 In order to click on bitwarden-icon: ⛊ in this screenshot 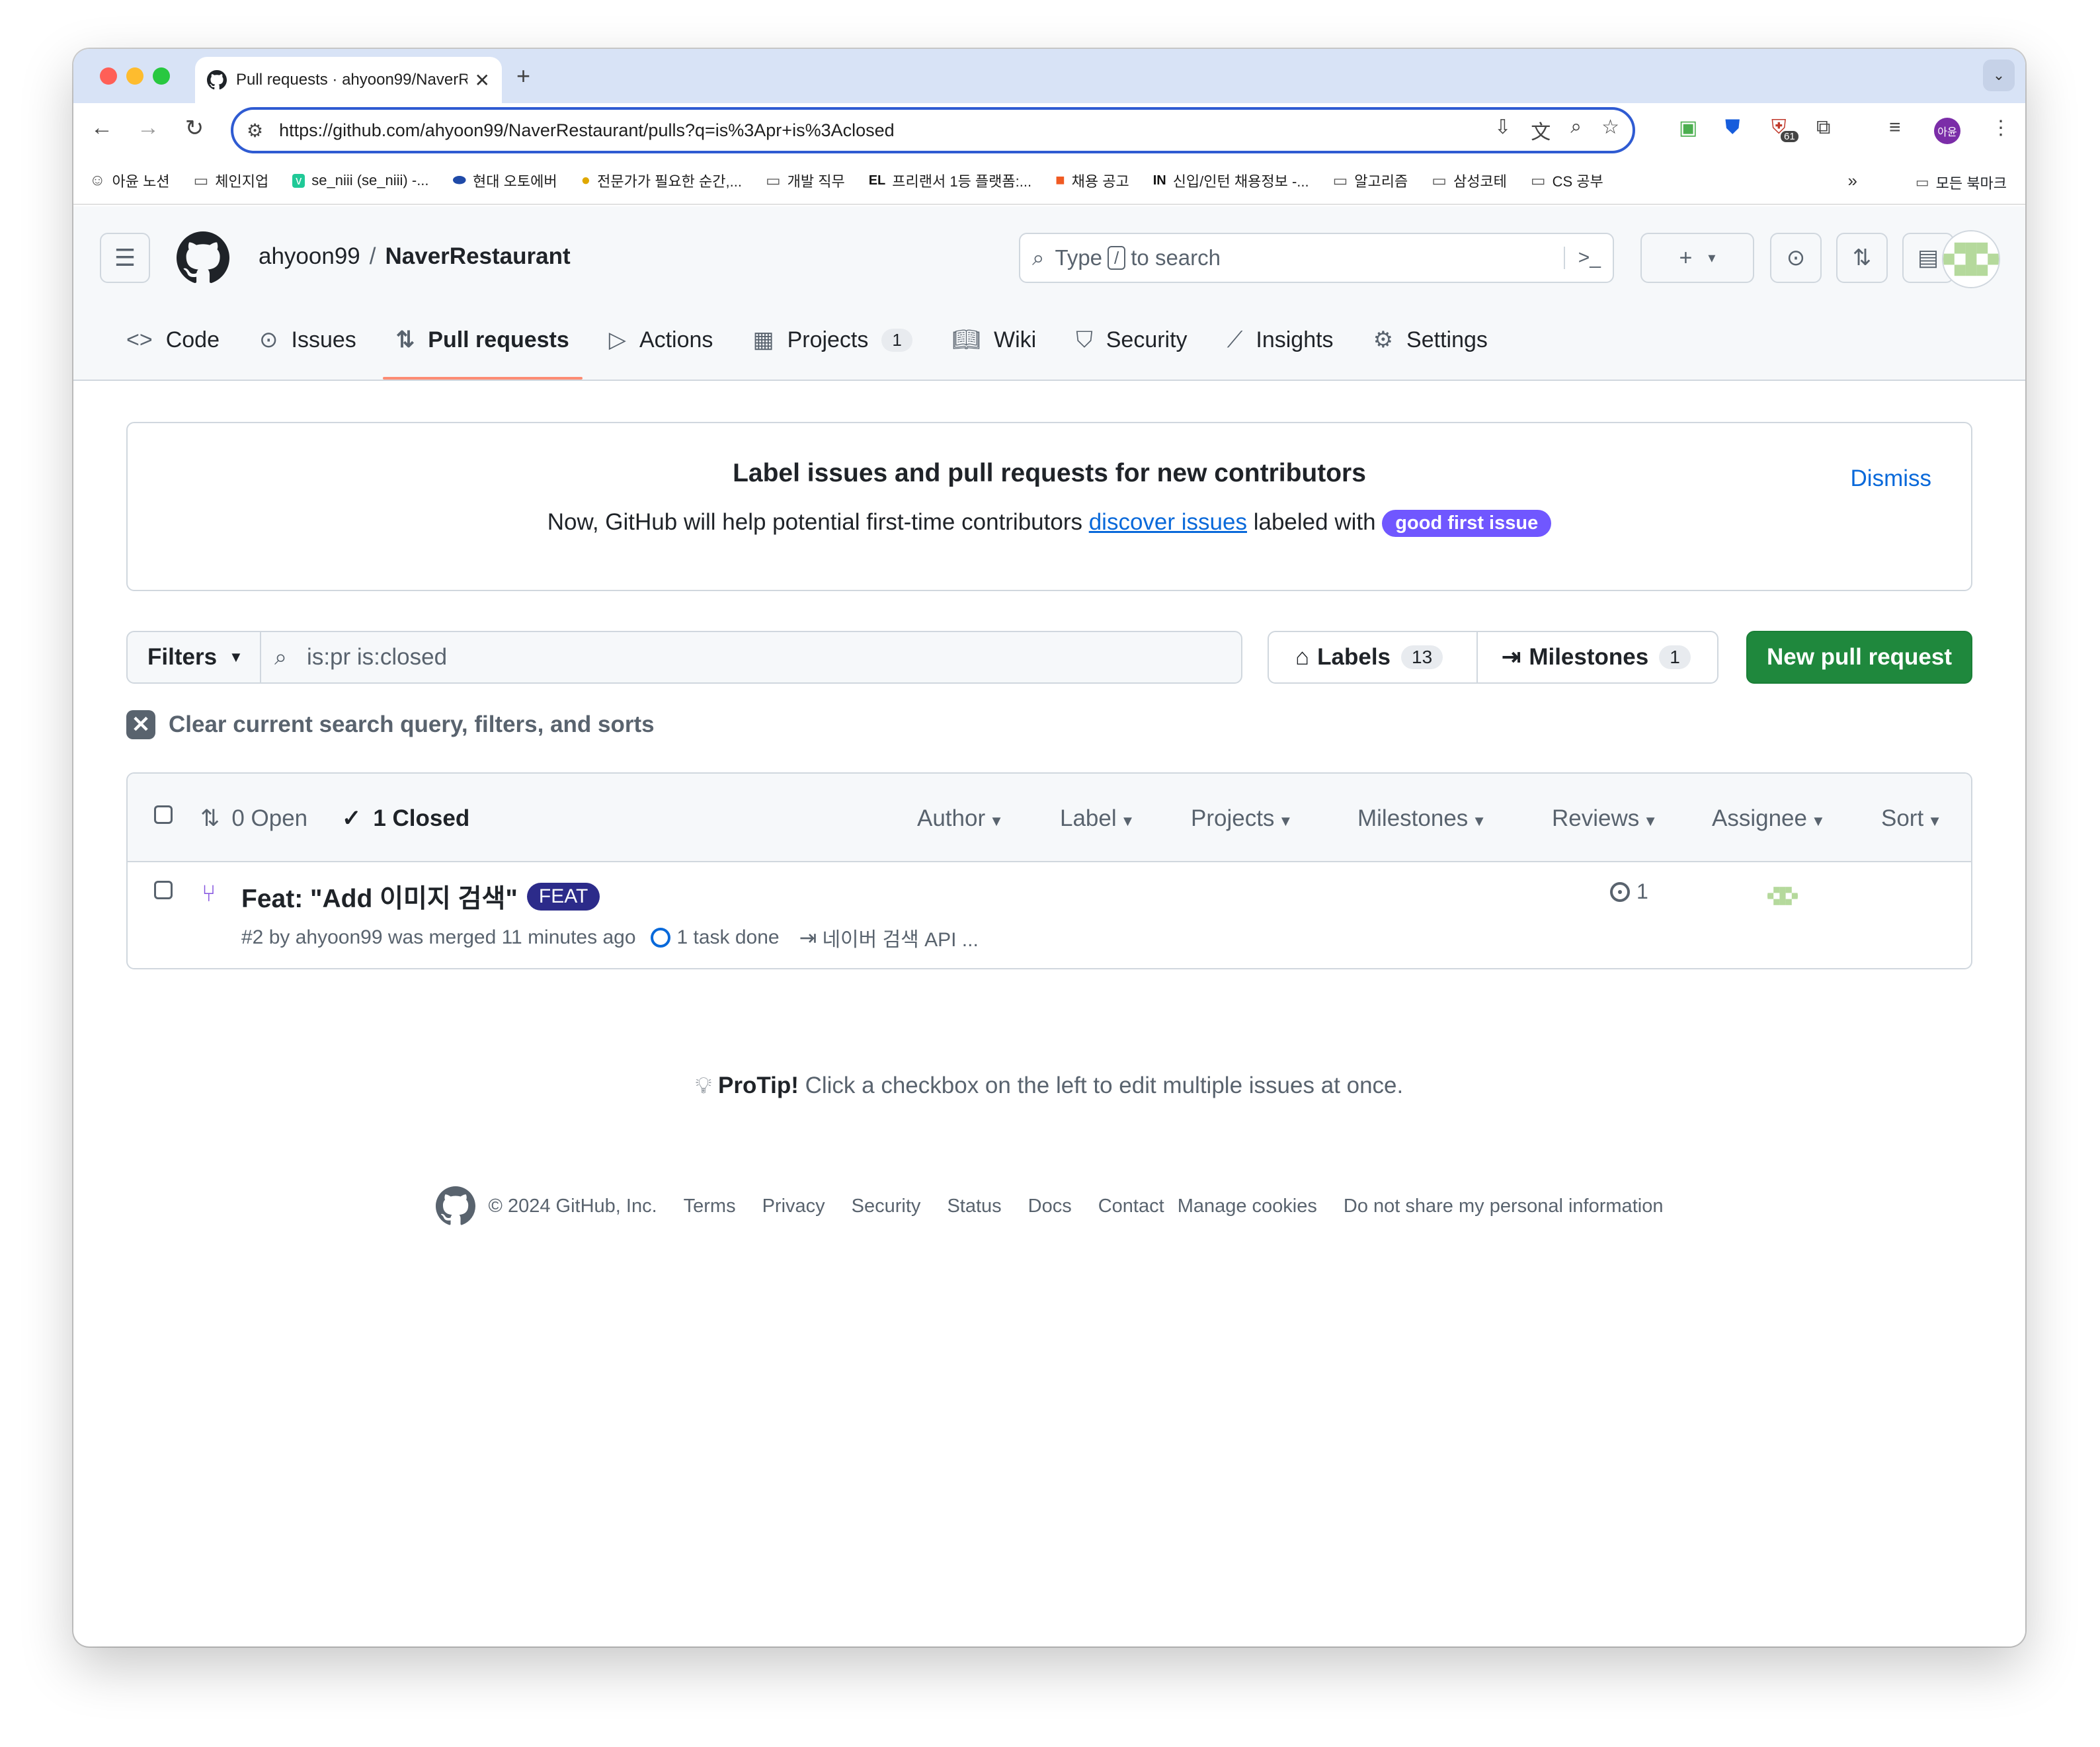, I will do `click(1732, 127)`.